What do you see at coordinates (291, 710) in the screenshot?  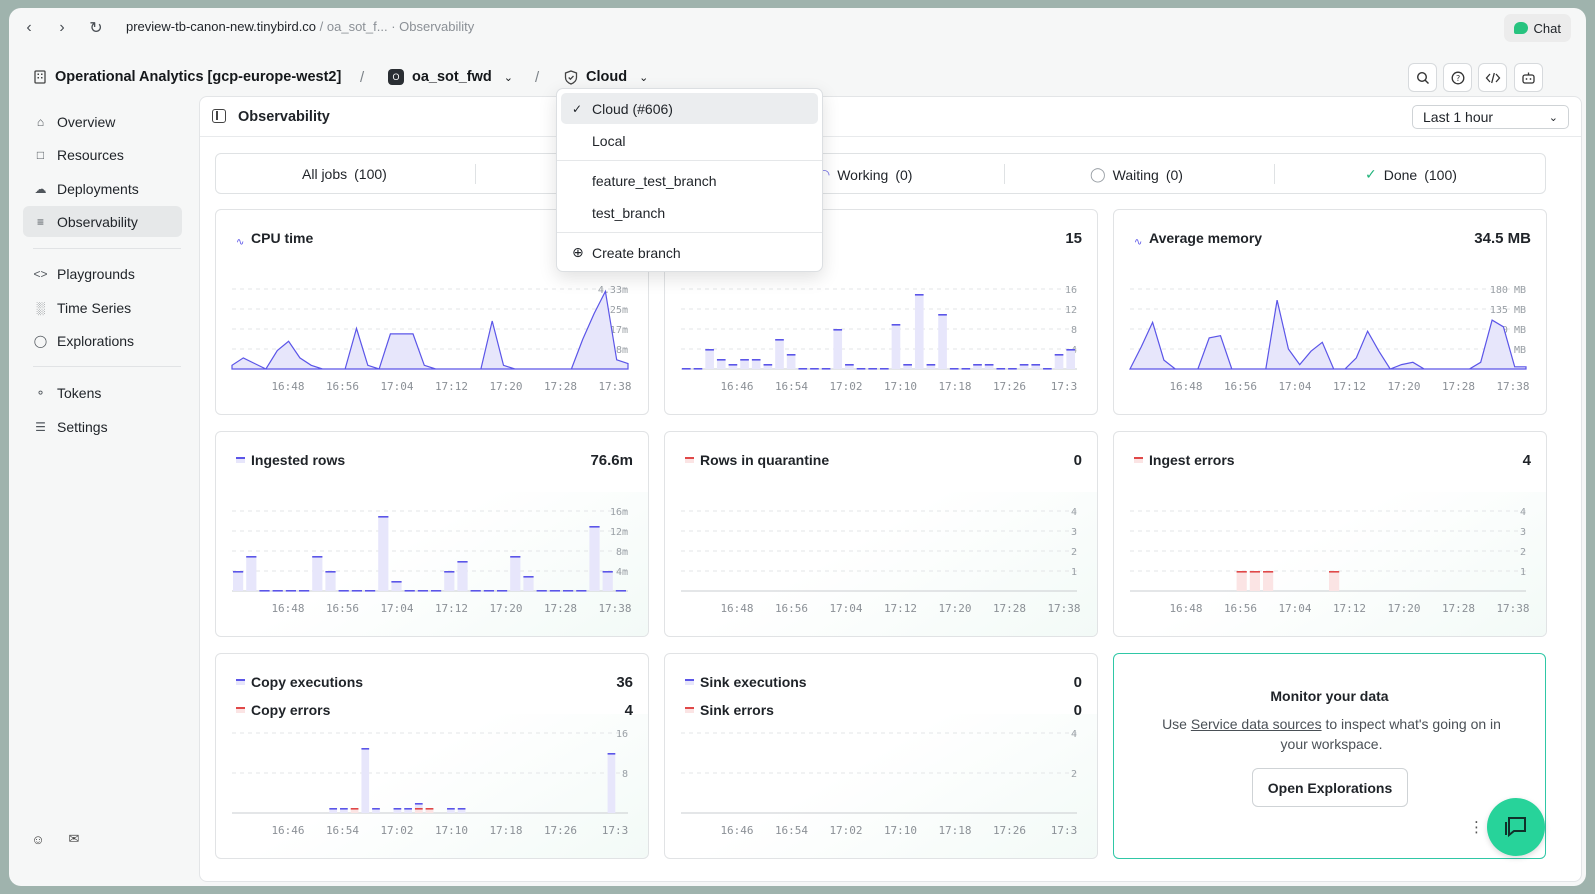 I see `card-subtitle: Copy errors` at bounding box center [291, 710].